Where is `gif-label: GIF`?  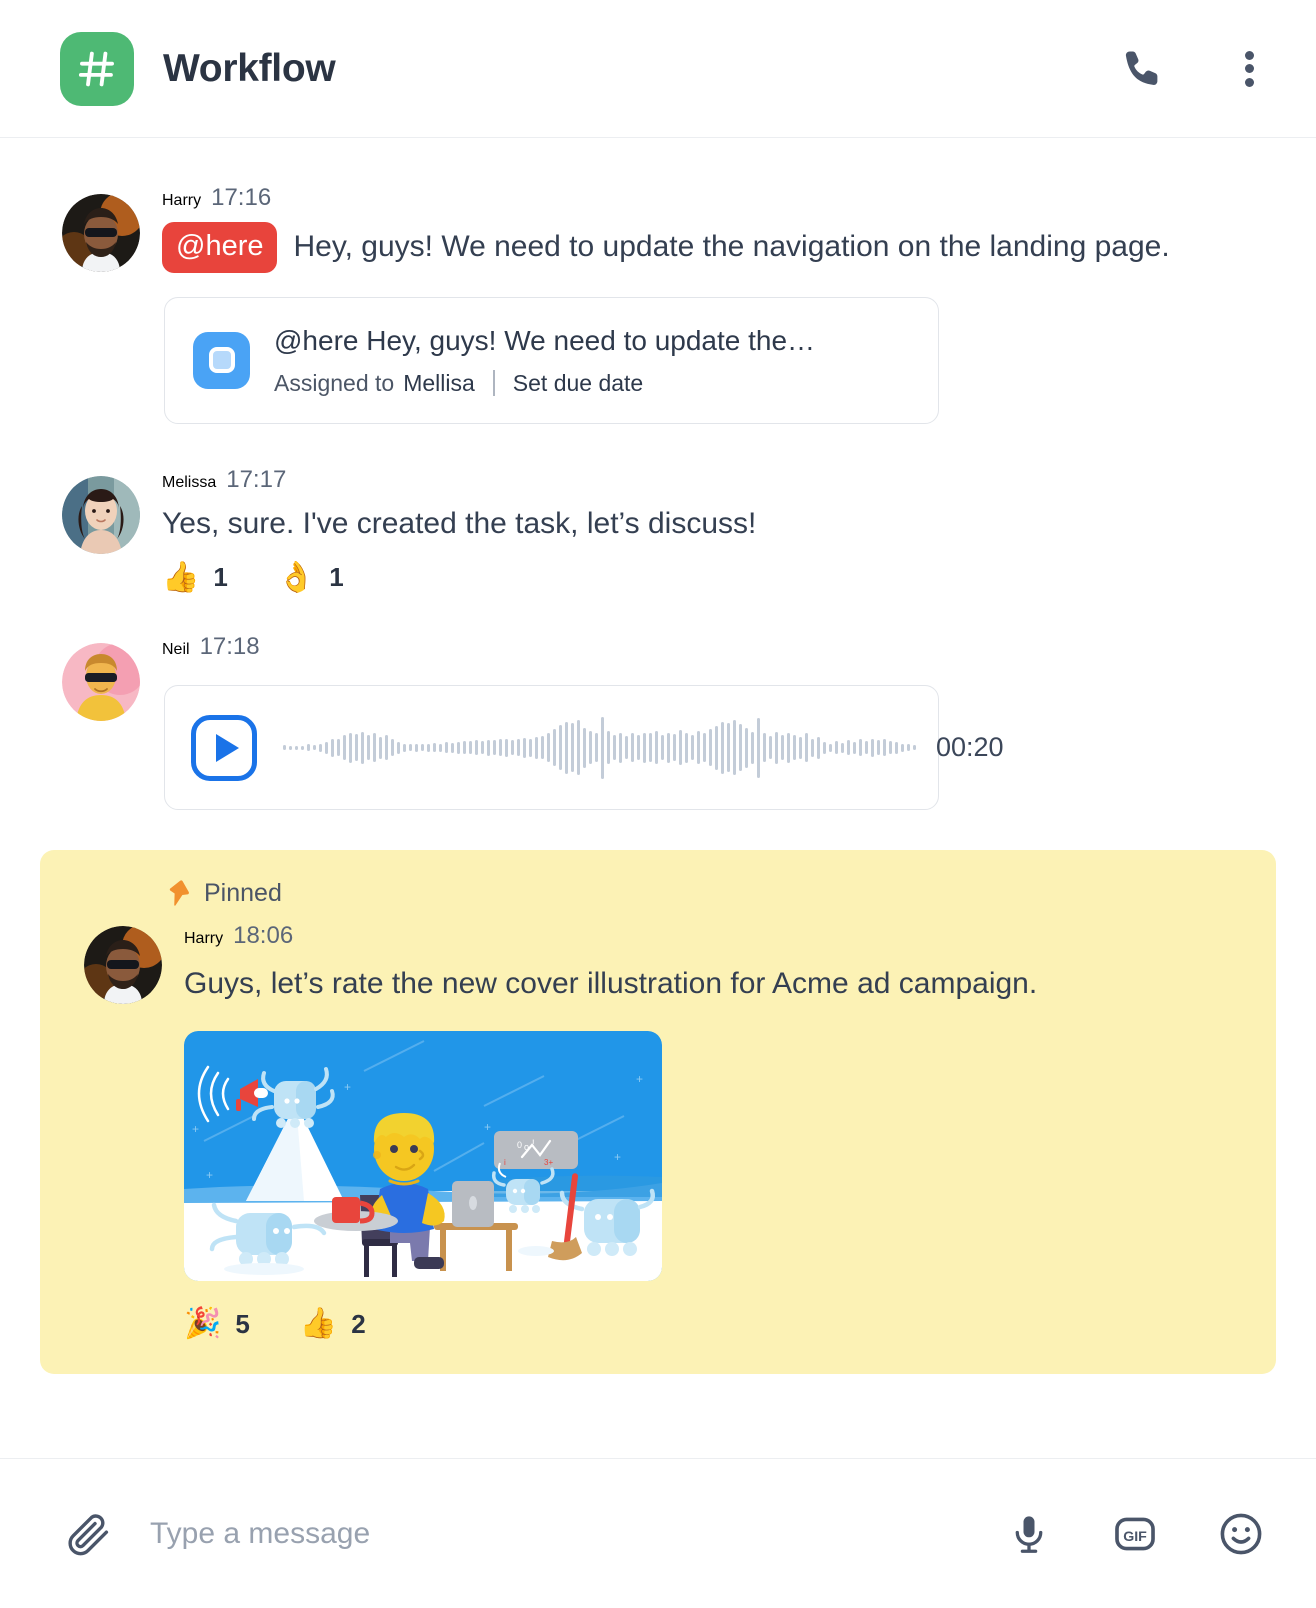 gif-label: GIF is located at coordinates (1135, 1536).